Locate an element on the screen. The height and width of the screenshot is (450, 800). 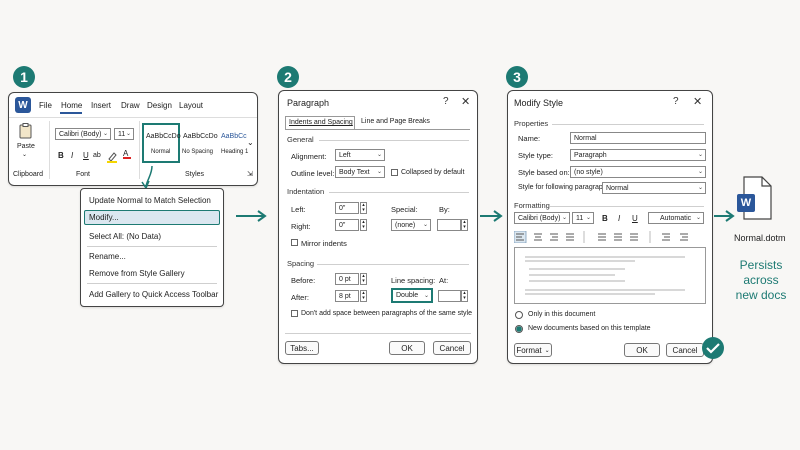
following-select: Normal ⌄ is located at coordinates (654, 188).